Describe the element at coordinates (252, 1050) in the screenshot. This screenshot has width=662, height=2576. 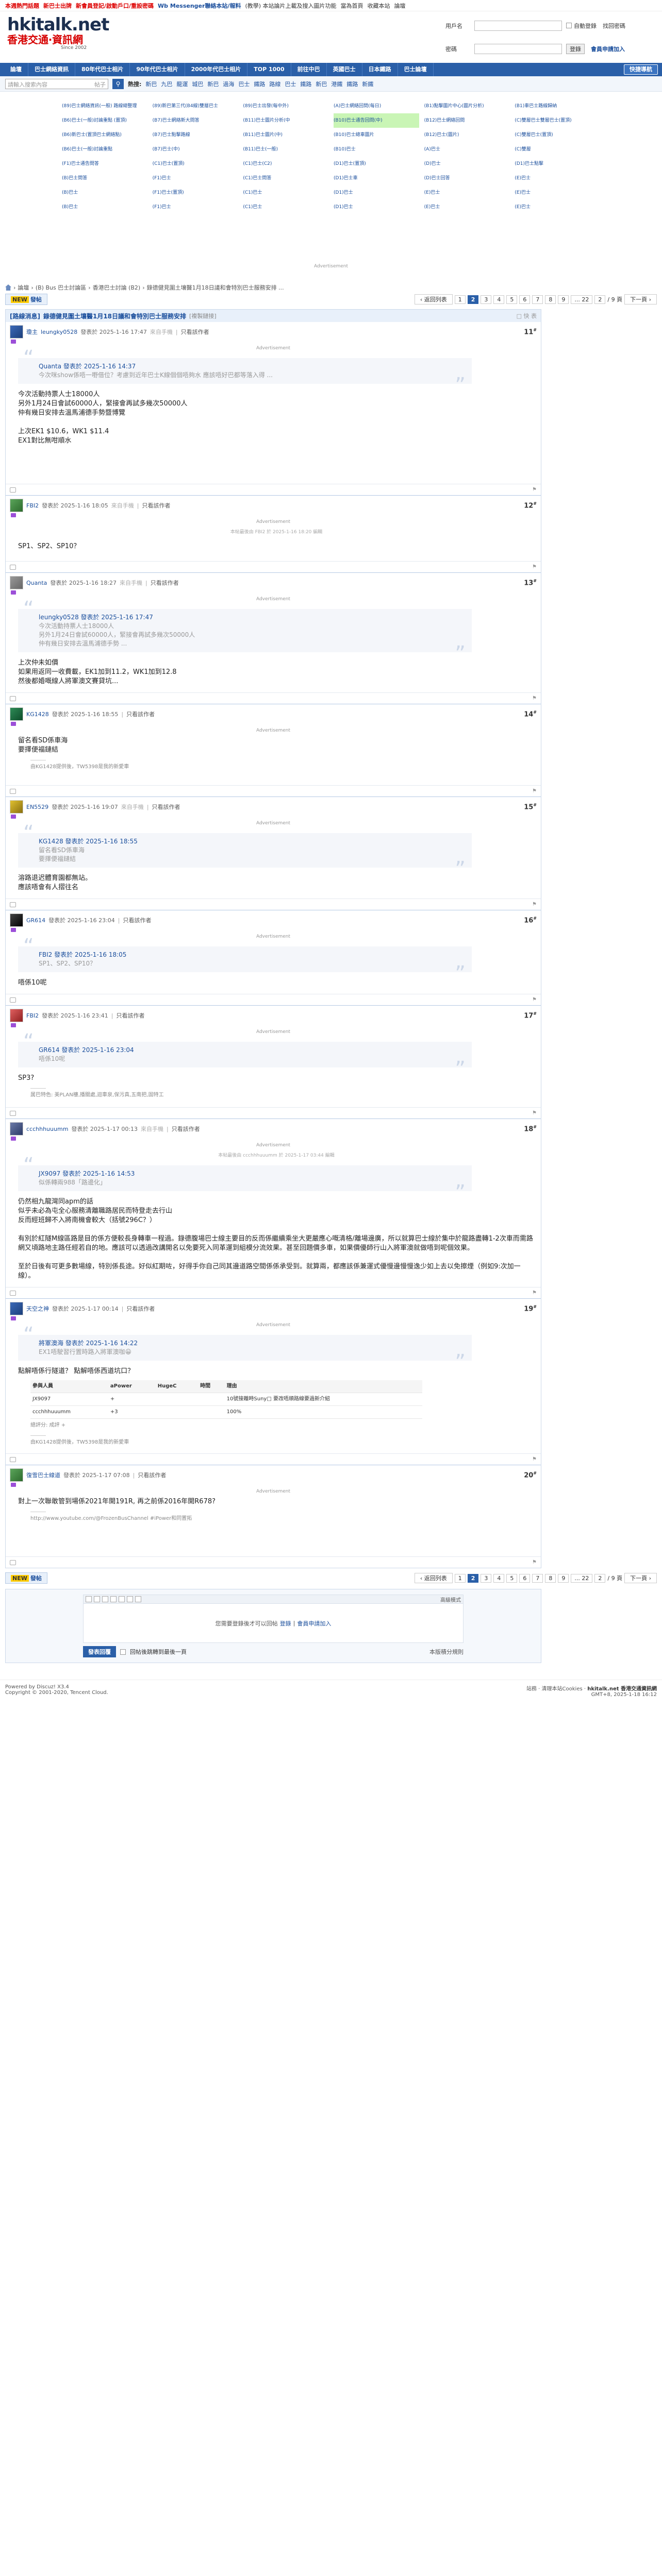
I see `quote-head: GR614 發表於 2025-1-16 23:04` at that location.